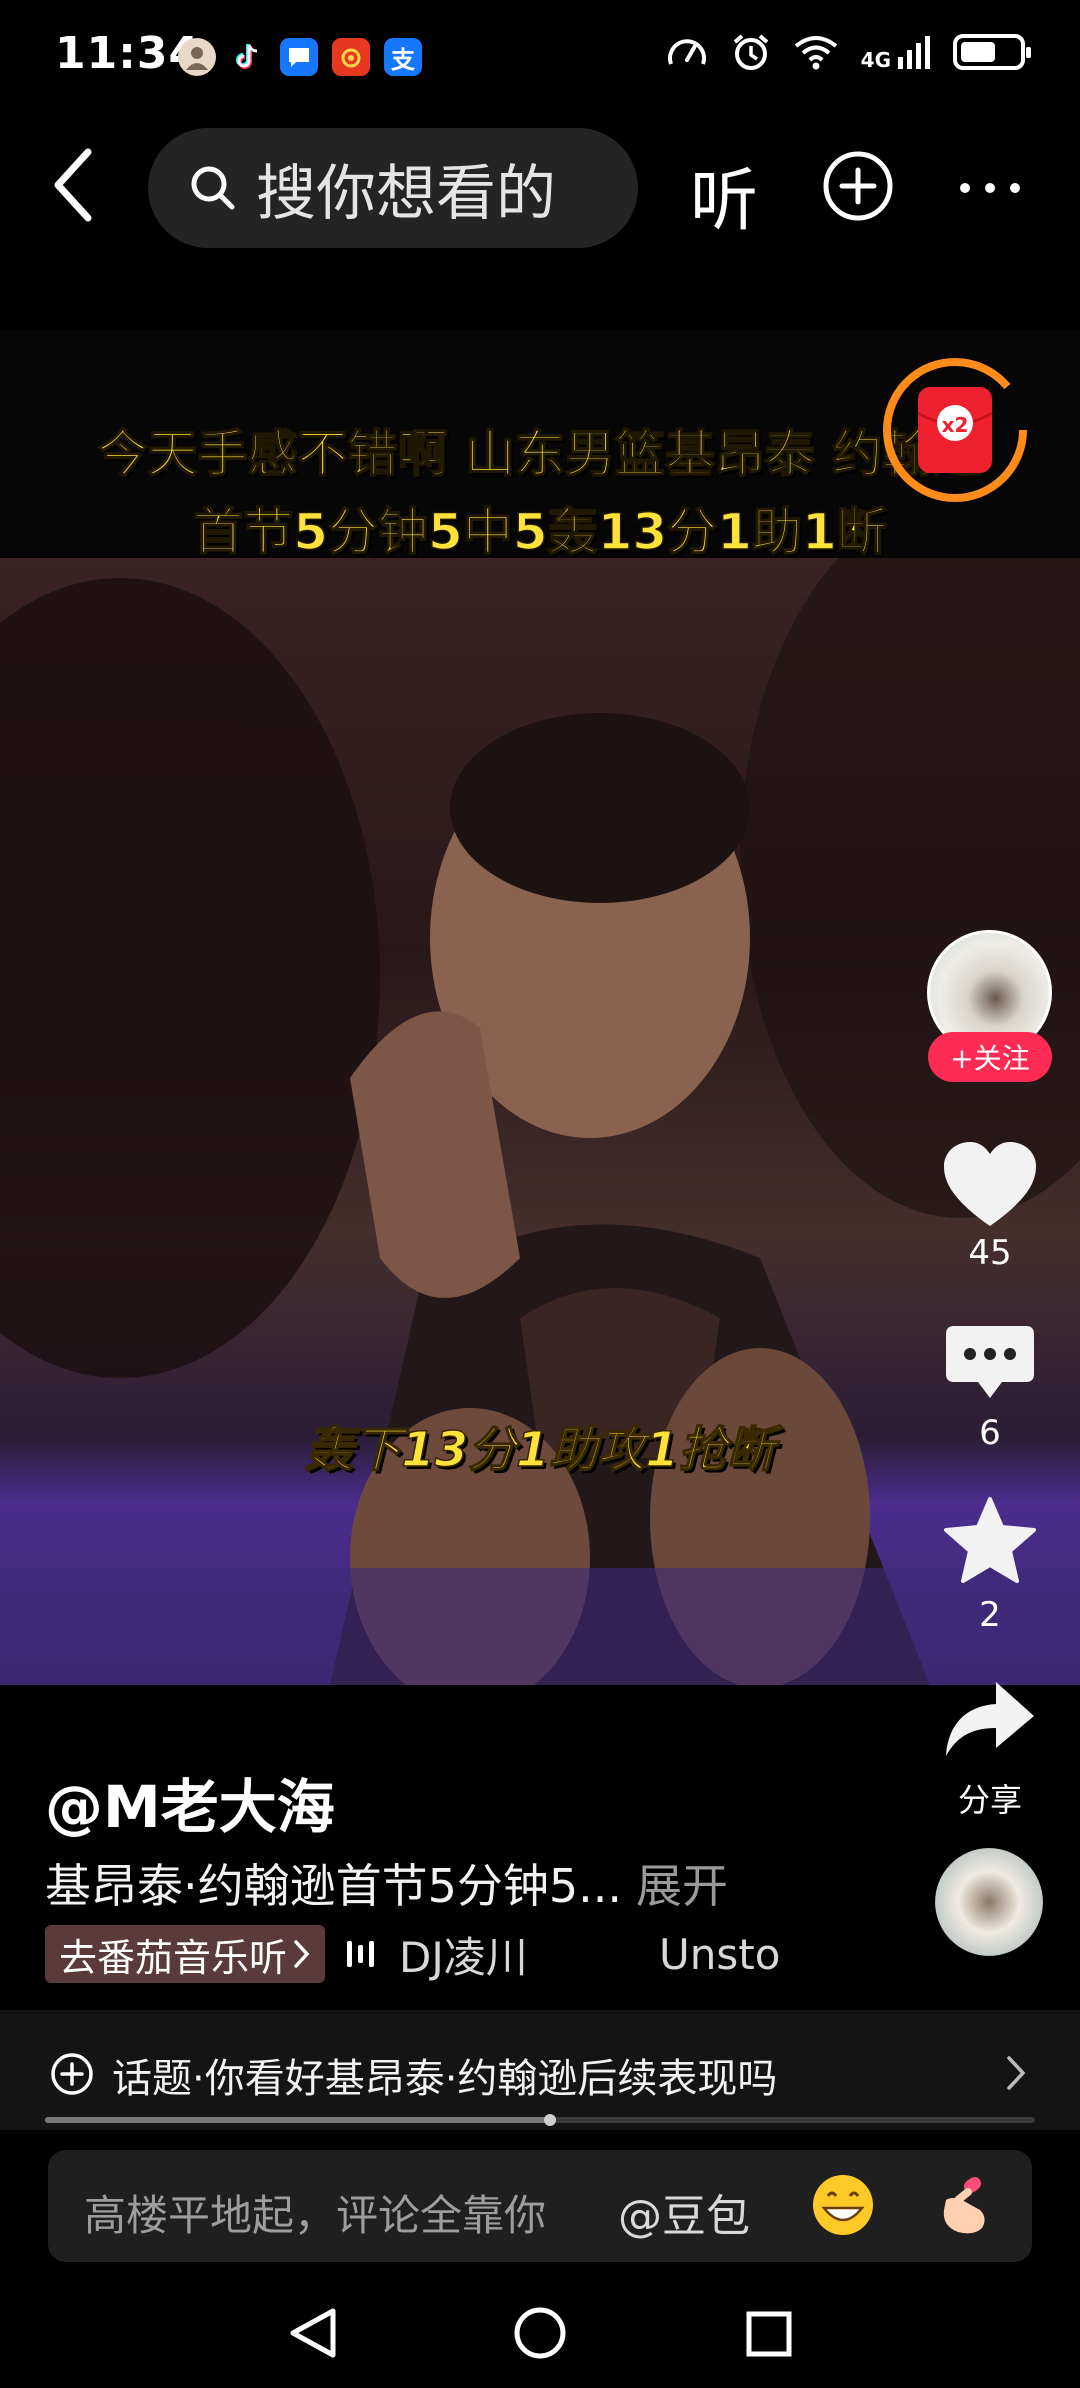 The image size is (1080, 2388). I want to click on author-name: @M老大海, so click(190, 1802).